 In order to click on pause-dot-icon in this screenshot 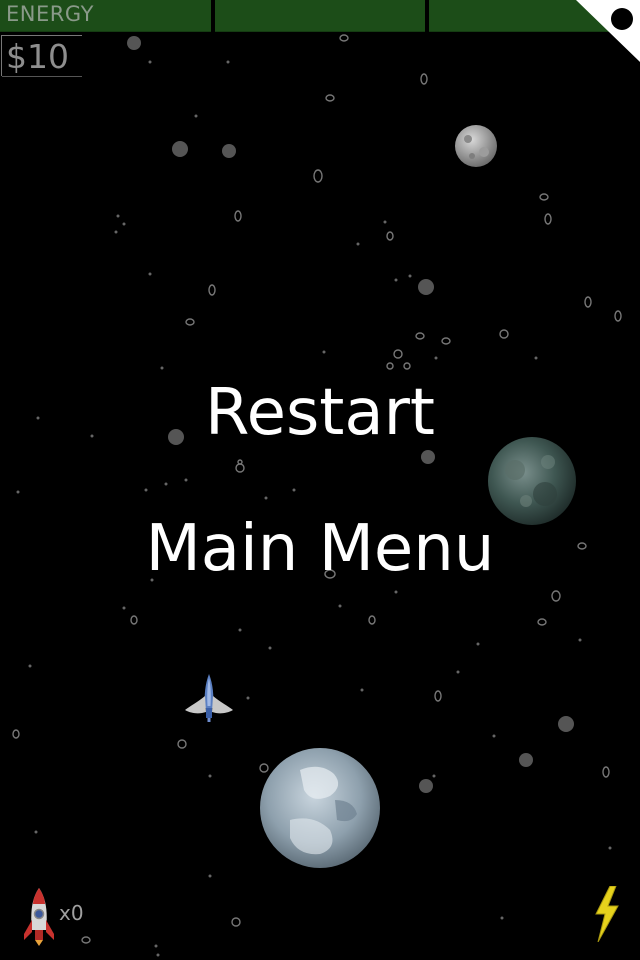, I will do `click(600, 40)`.